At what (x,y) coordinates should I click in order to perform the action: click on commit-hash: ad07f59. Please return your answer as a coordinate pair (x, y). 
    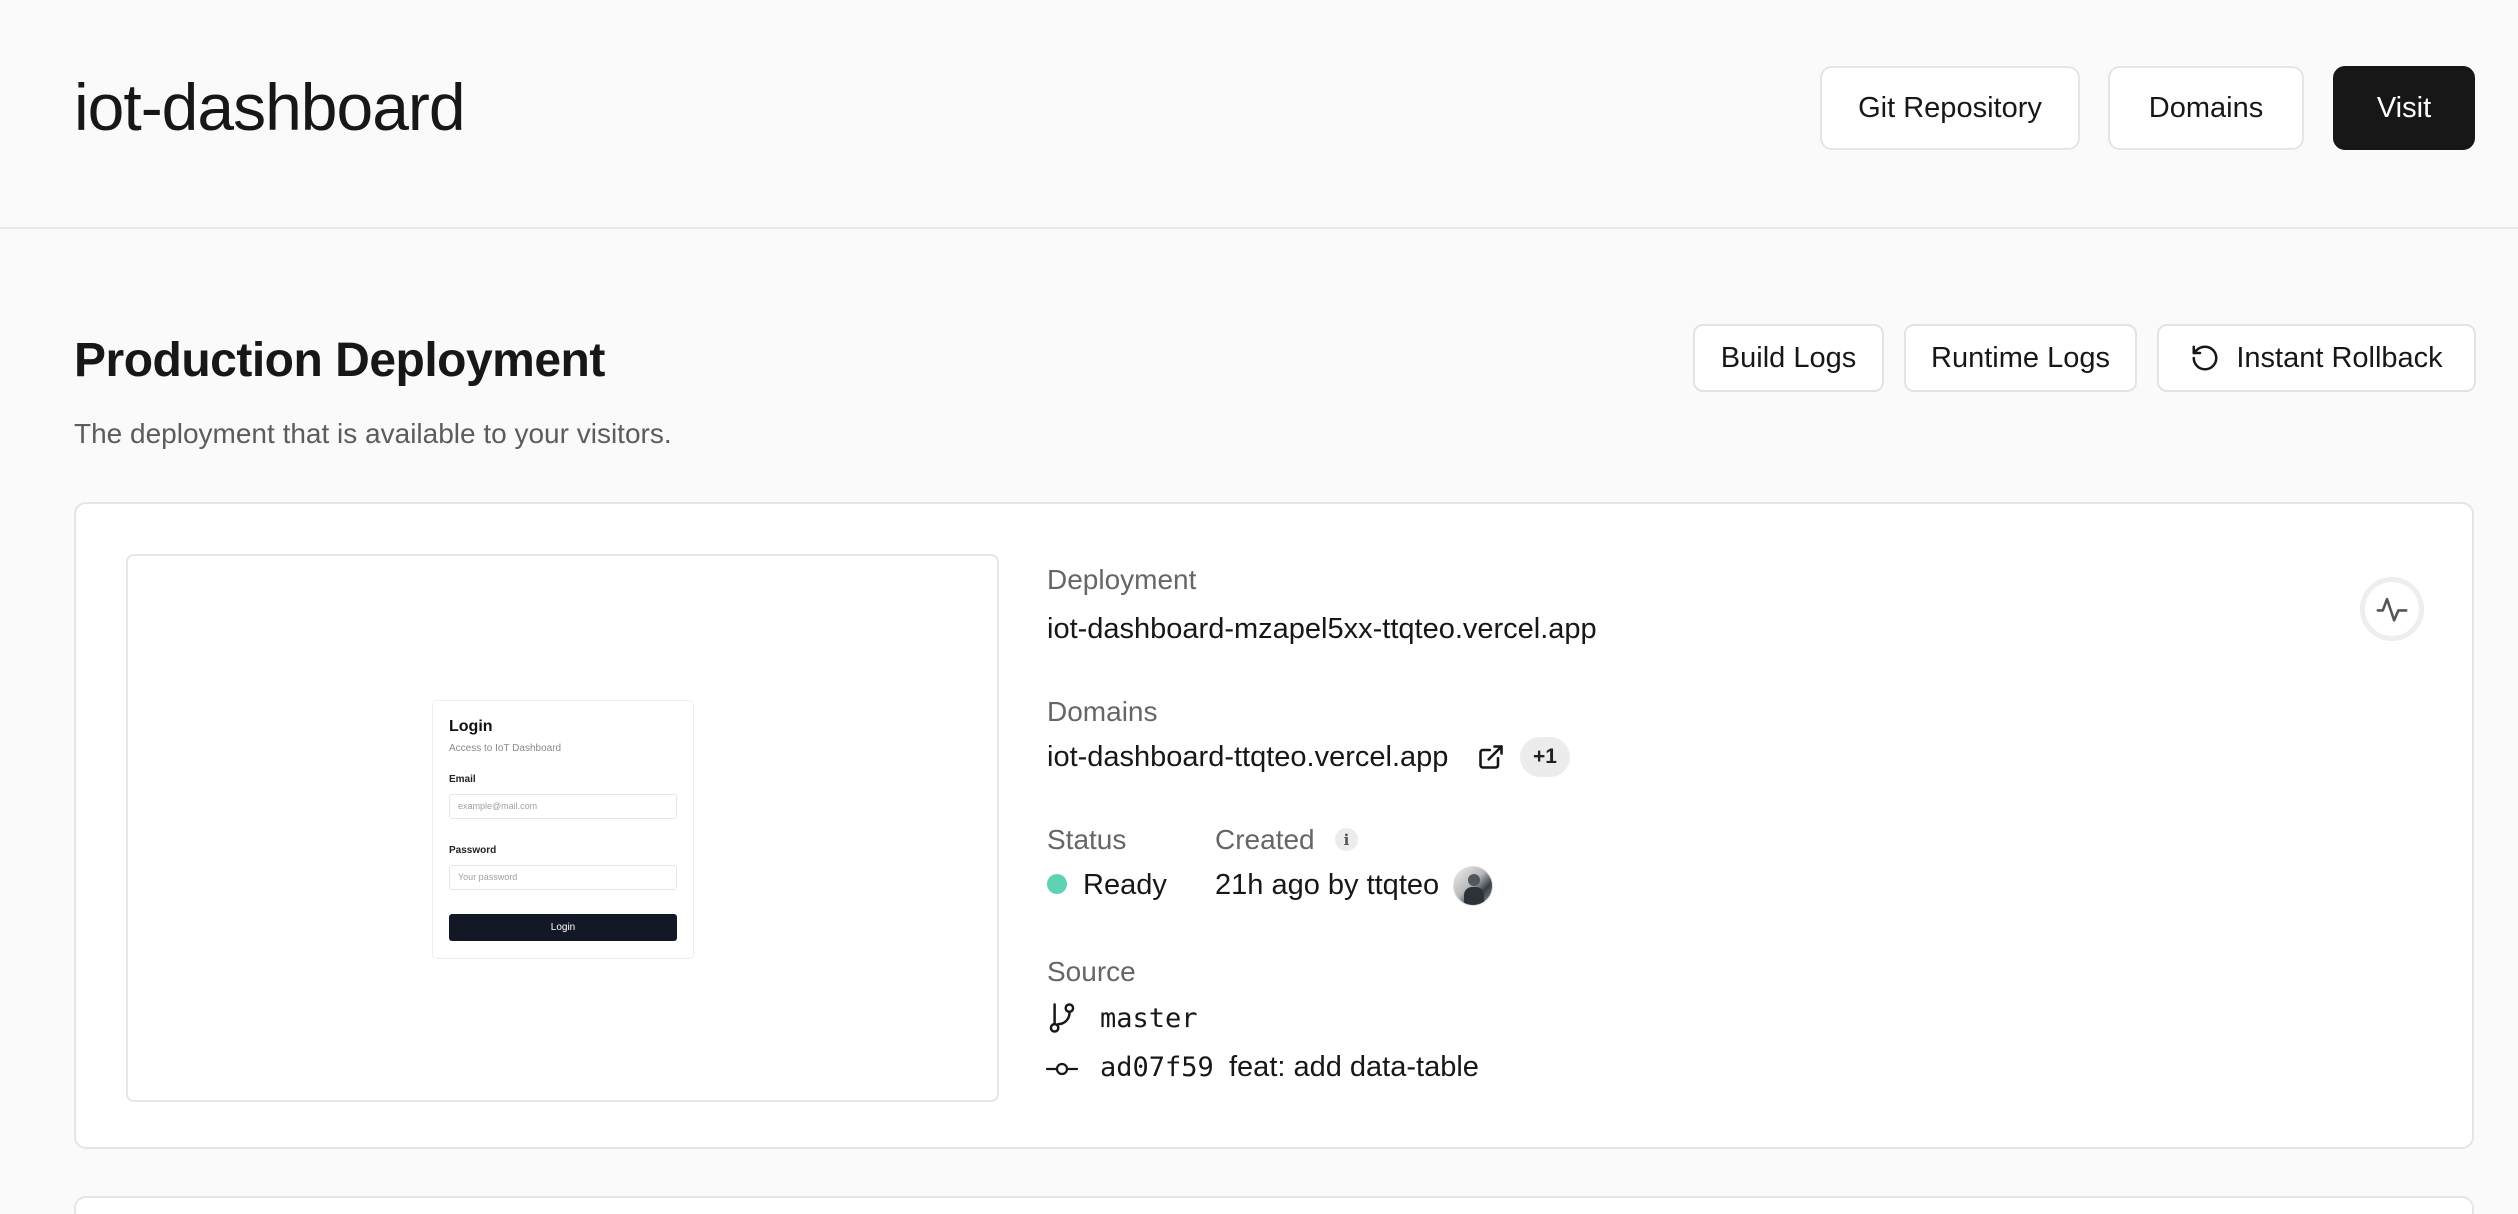
    Looking at the image, I should click on (1157, 1068).